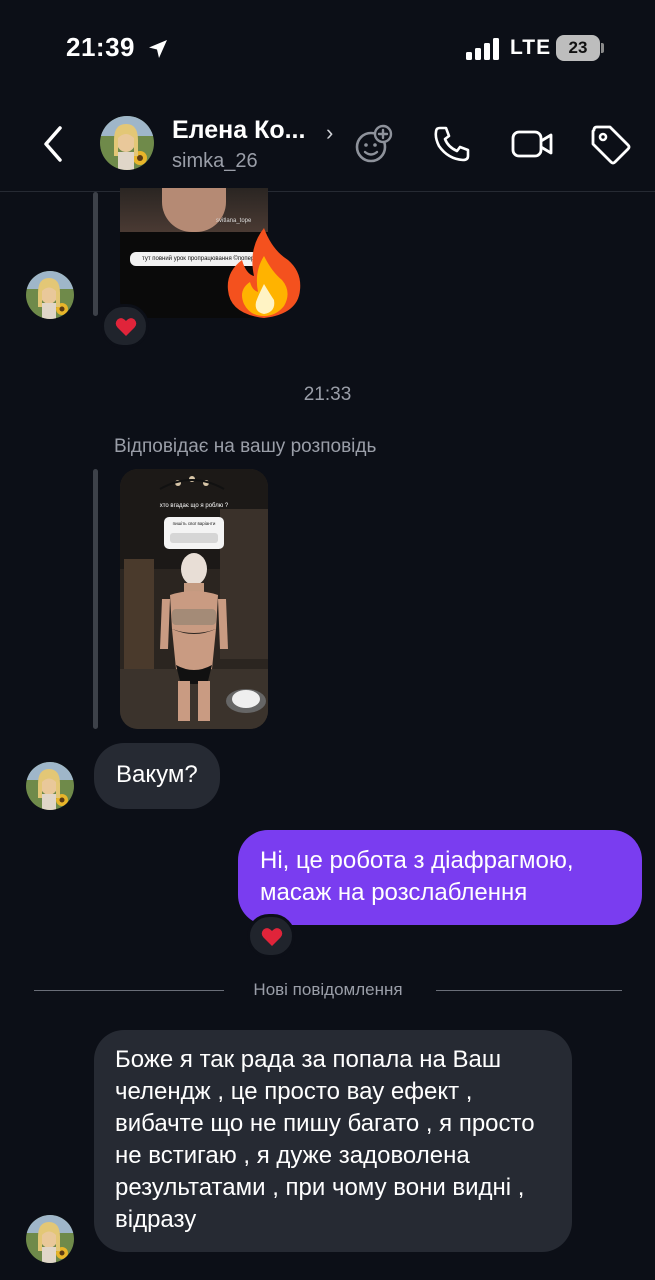  What do you see at coordinates (452, 144) in the screenshot?
I see `call-icon` at bounding box center [452, 144].